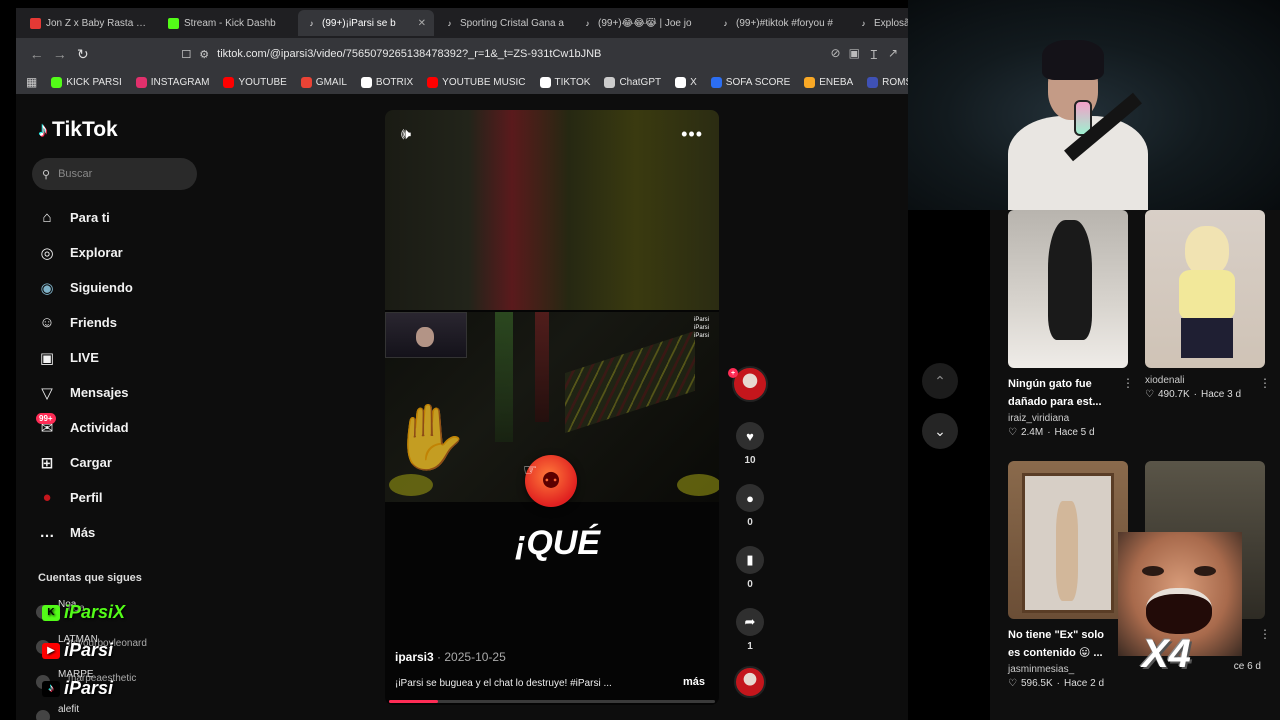  I want to click on following-heading: Cuentas que sigues, so click(90, 578).